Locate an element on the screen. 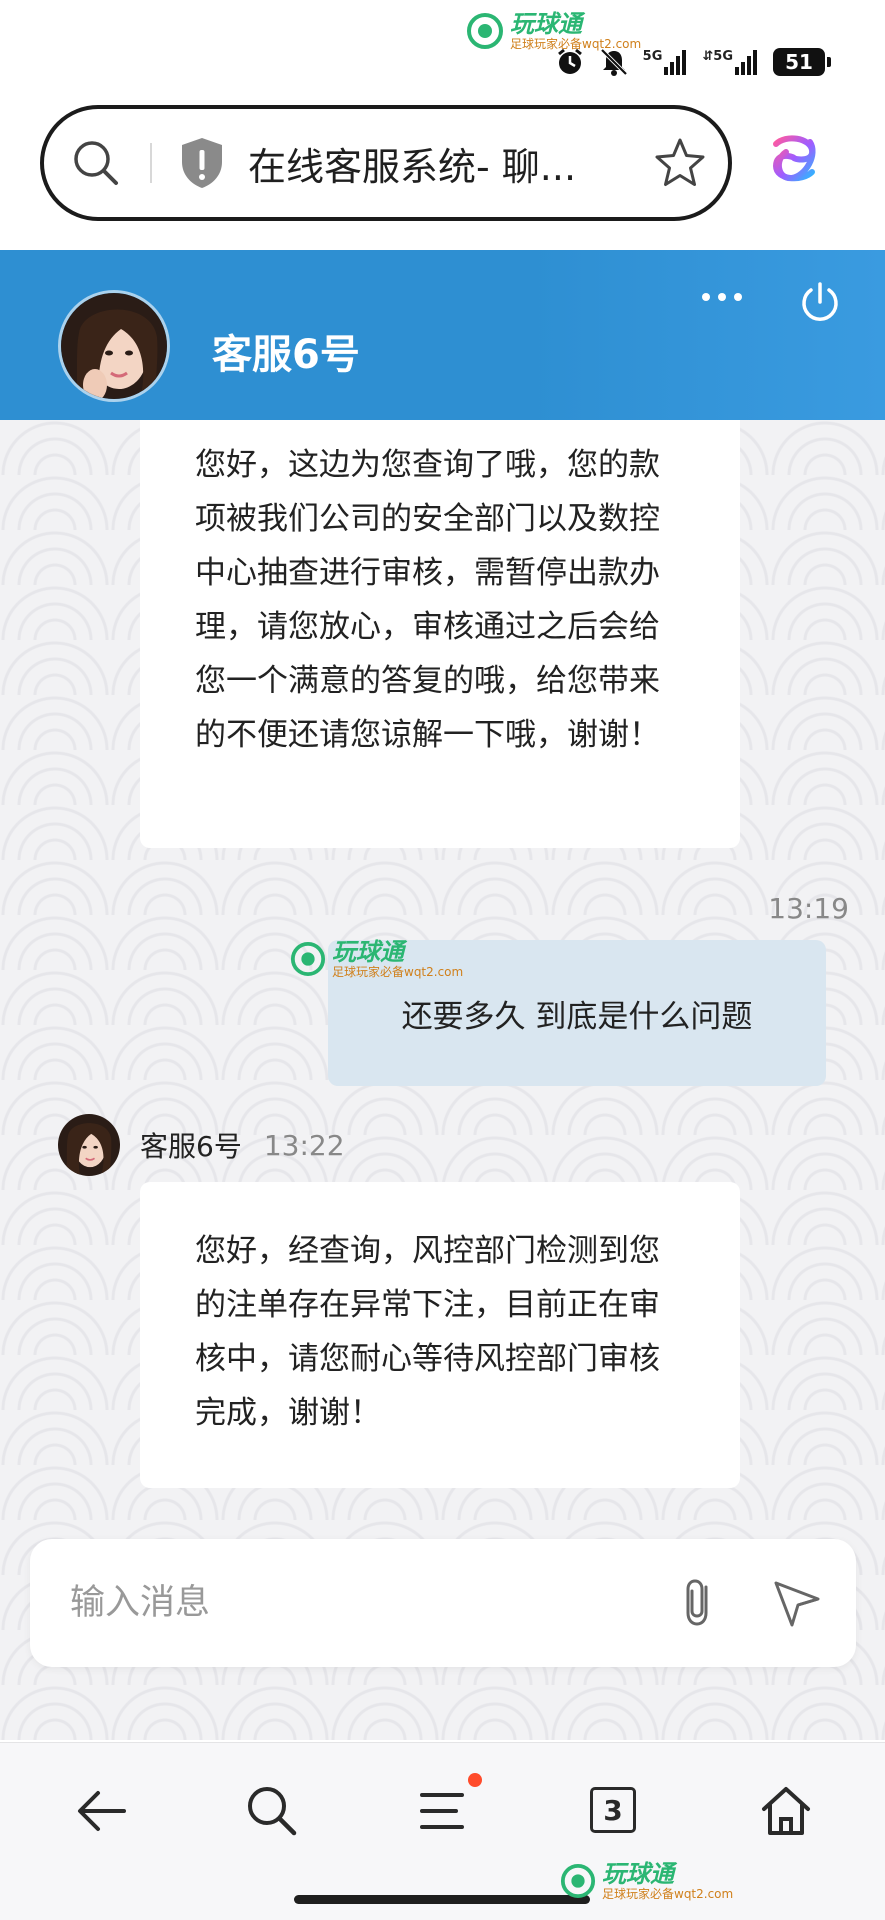 This screenshot has height=1920, width=885. home-indicator is located at coordinates (442, 1899).